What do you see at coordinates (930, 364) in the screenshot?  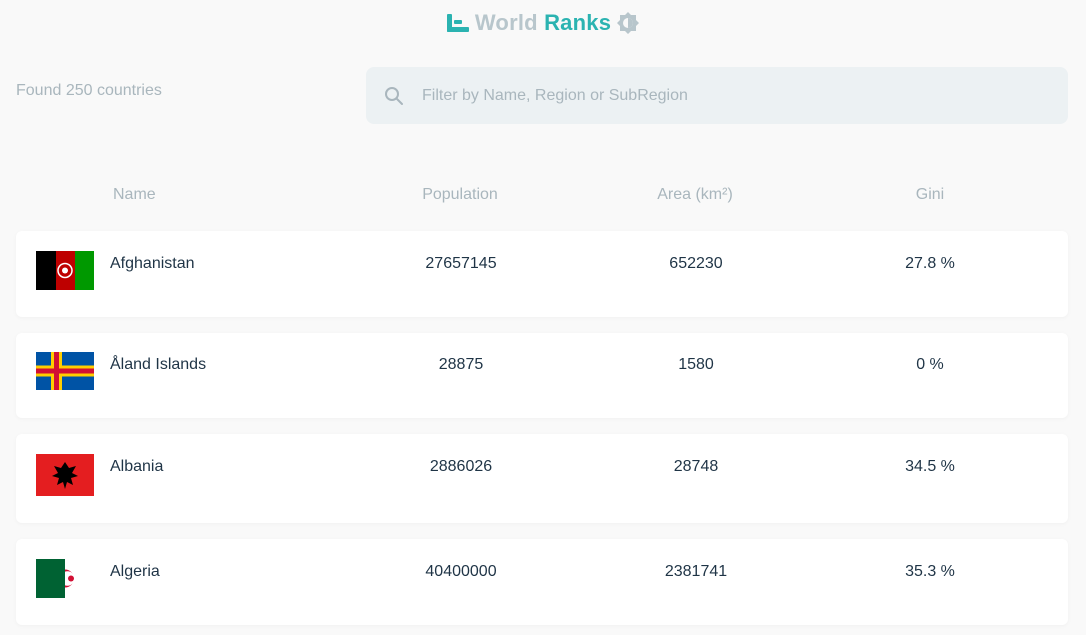 I see `country-gini: 0 %` at bounding box center [930, 364].